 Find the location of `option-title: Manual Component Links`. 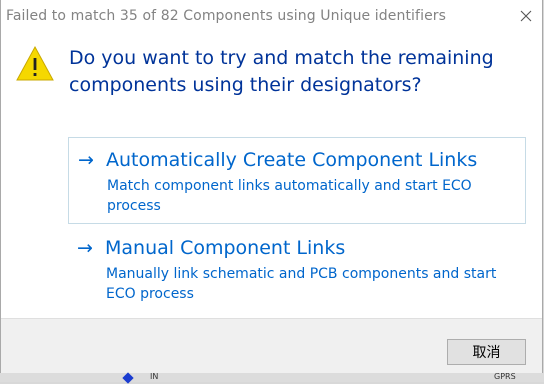

option-title: Manual Component Links is located at coordinates (225, 248).